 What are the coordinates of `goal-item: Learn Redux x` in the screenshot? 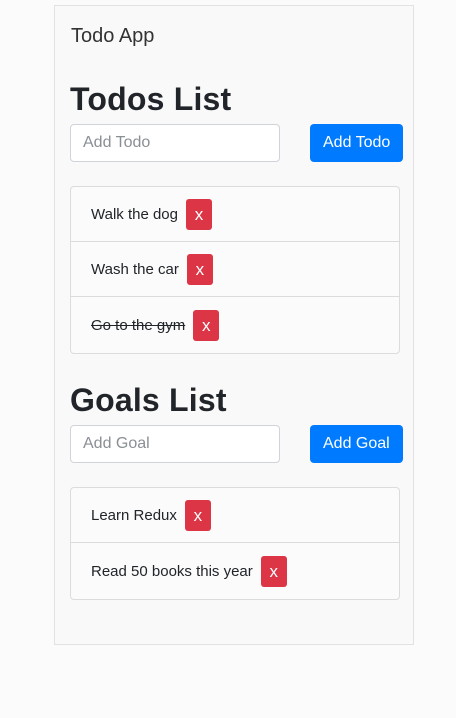 It's located at (235, 515).